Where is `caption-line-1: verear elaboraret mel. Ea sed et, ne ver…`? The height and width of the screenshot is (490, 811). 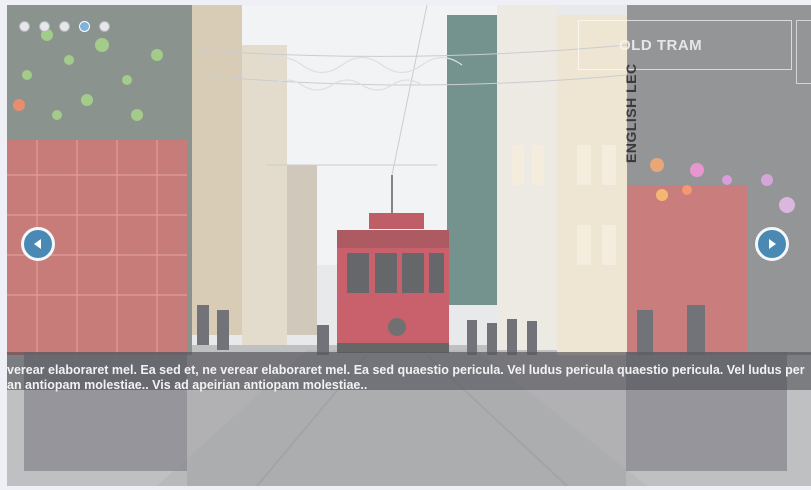
caption-line-1: verear elaboraret mel. Ea sed et, ne ver… is located at coordinates (406, 370).